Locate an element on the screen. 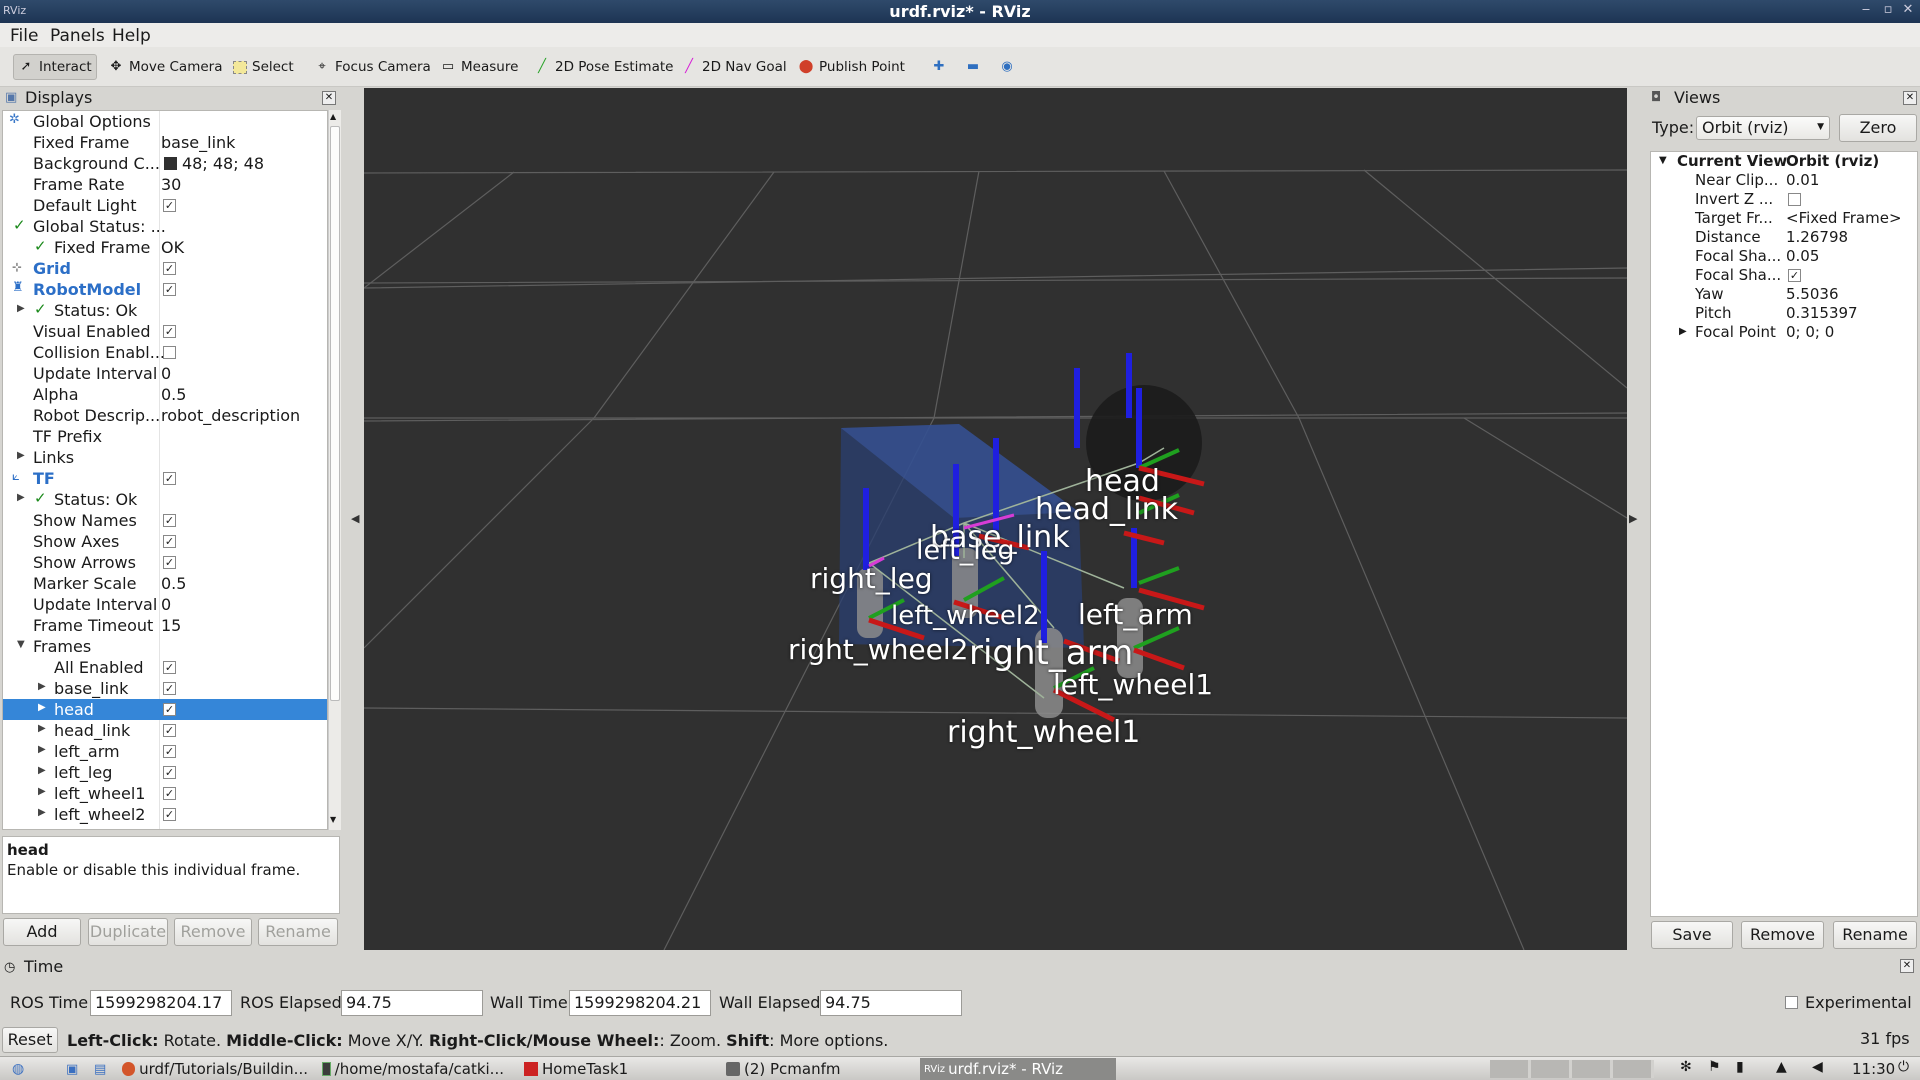 This screenshot has width=1920, height=1080. view-row-current-view: ▼ Current View Orbit (rviz) is located at coordinates (1784, 161).